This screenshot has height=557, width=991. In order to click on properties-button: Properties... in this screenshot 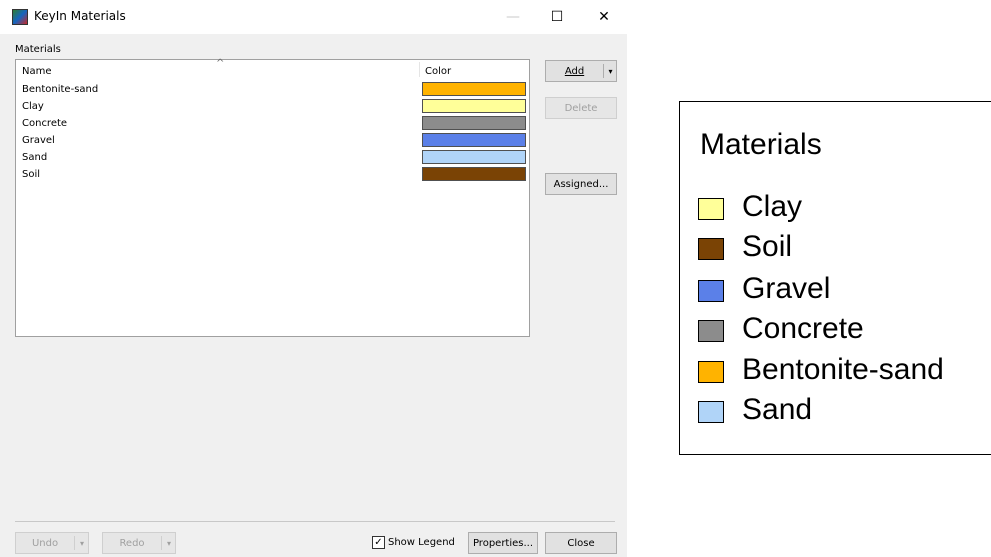, I will do `click(503, 543)`.